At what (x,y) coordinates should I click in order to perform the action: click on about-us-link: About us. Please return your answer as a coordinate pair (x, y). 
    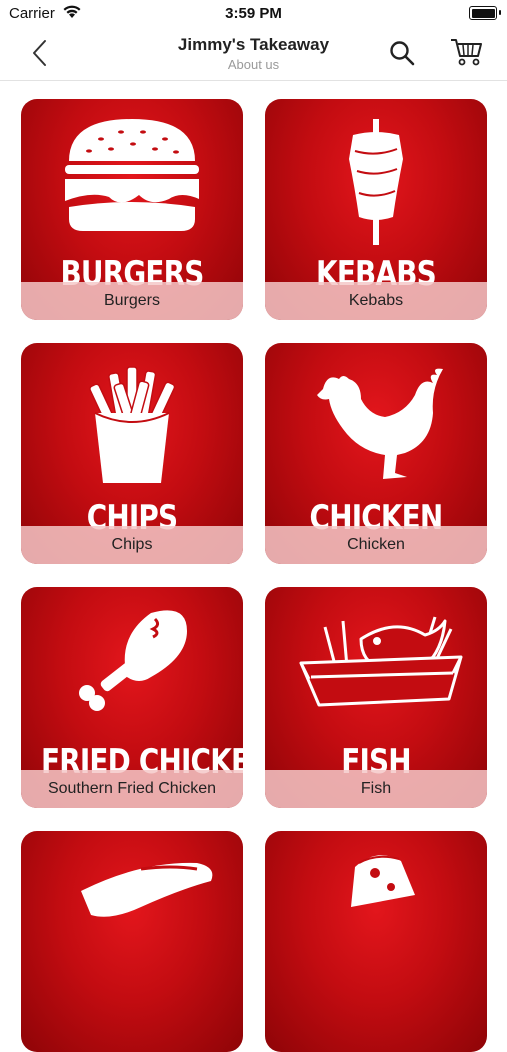
    Looking at the image, I should click on (253, 64).